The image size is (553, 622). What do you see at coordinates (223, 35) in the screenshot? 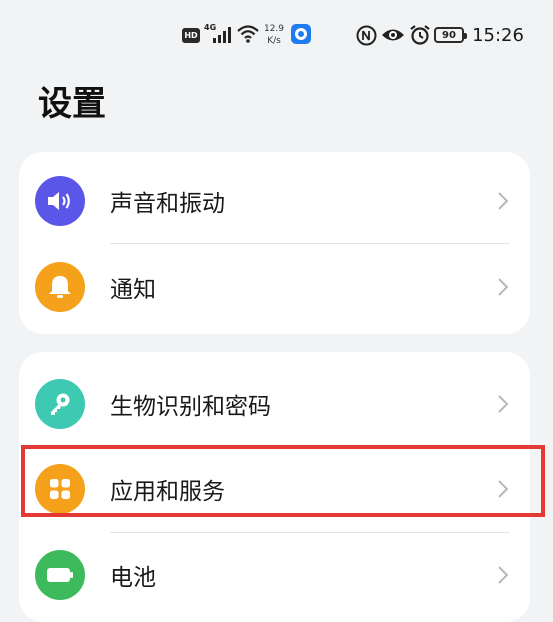
I see `signal-icon` at bounding box center [223, 35].